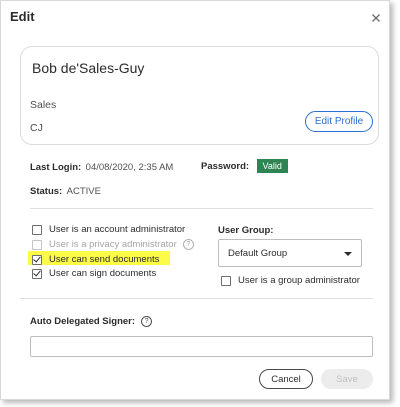  Describe the element at coordinates (83, 191) in the screenshot. I see `status-value: ACTIVE` at that location.